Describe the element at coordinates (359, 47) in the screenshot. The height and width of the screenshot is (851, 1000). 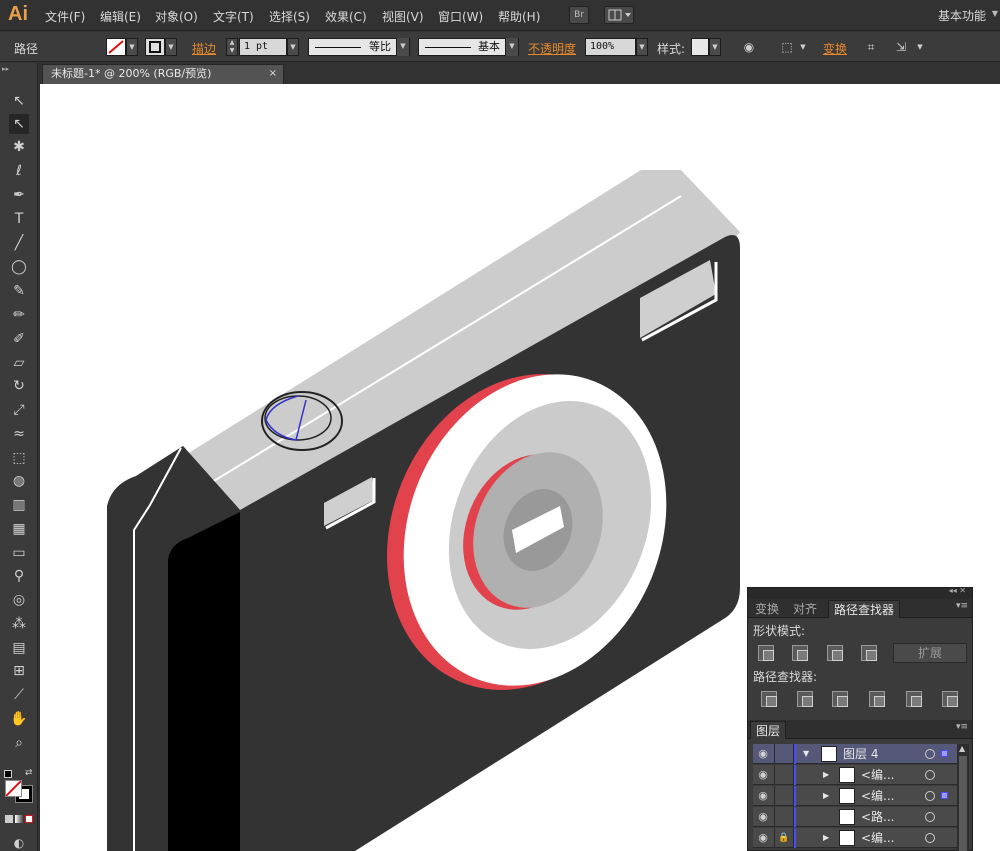
I see `variable-width-profile: 等比 ▼` at that location.